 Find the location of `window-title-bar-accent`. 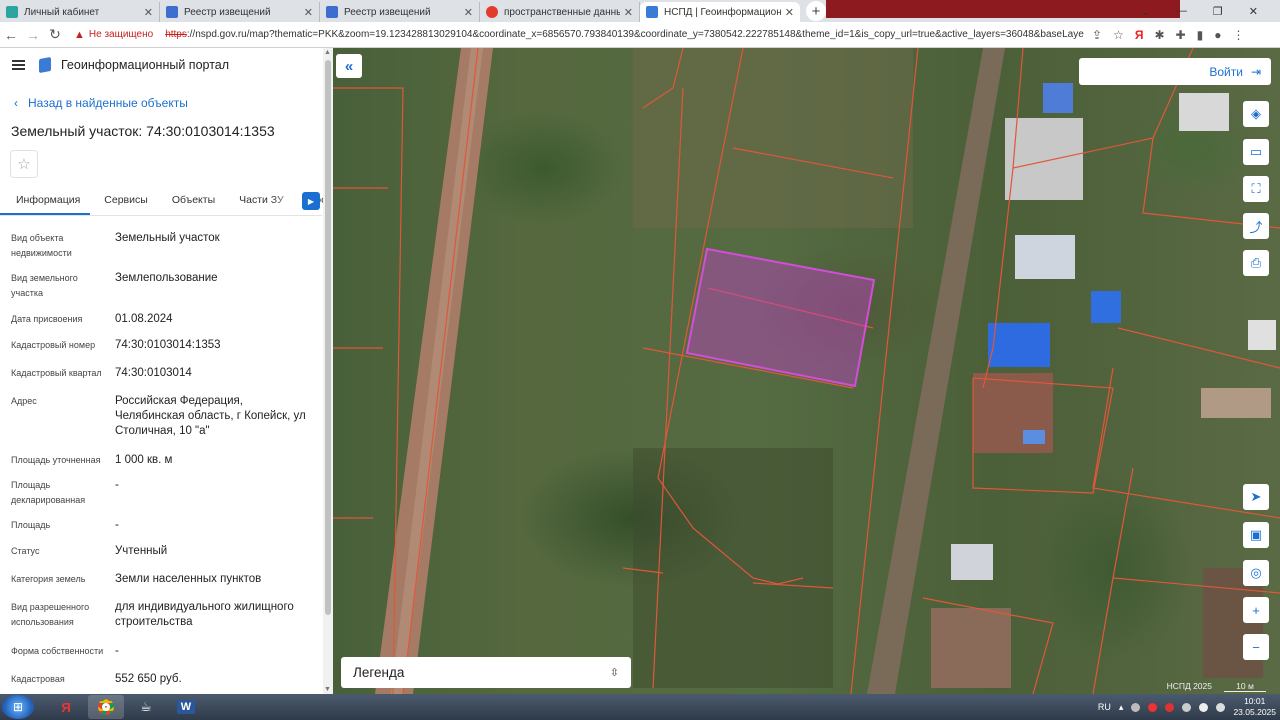

window-title-bar-accent is located at coordinates (1003, 9).